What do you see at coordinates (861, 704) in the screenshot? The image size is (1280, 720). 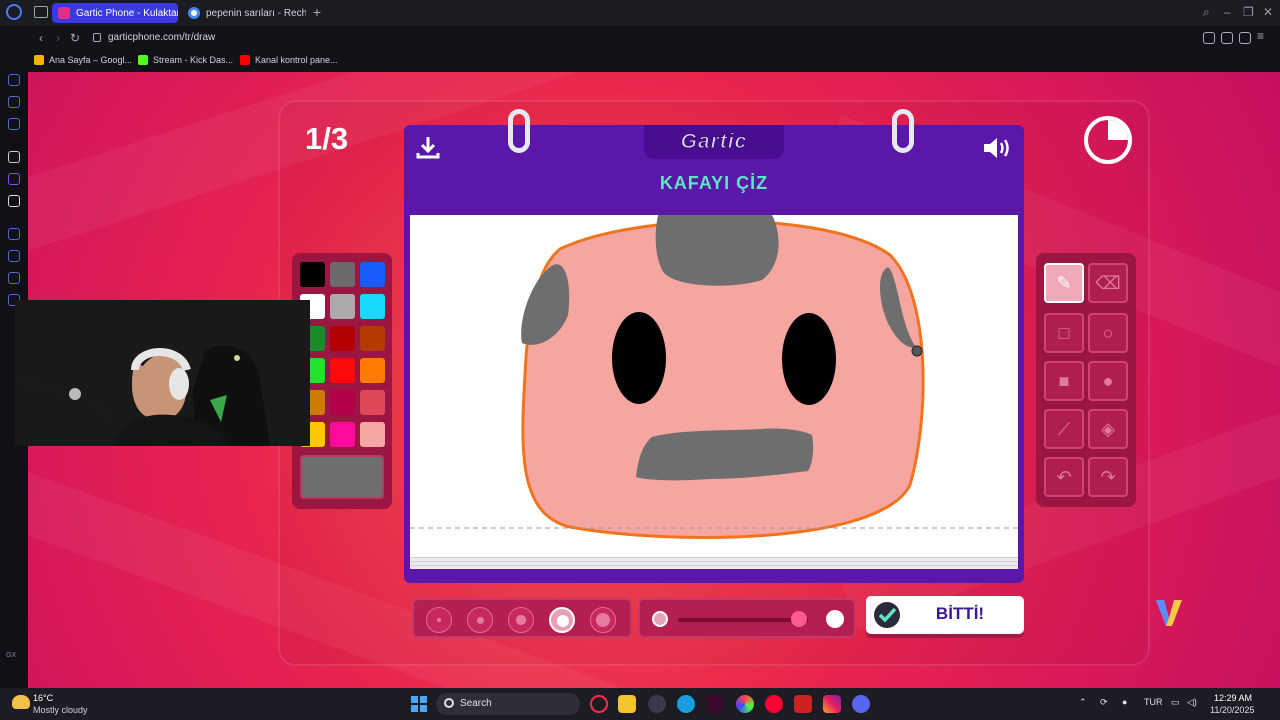 I see `discord-icon` at bounding box center [861, 704].